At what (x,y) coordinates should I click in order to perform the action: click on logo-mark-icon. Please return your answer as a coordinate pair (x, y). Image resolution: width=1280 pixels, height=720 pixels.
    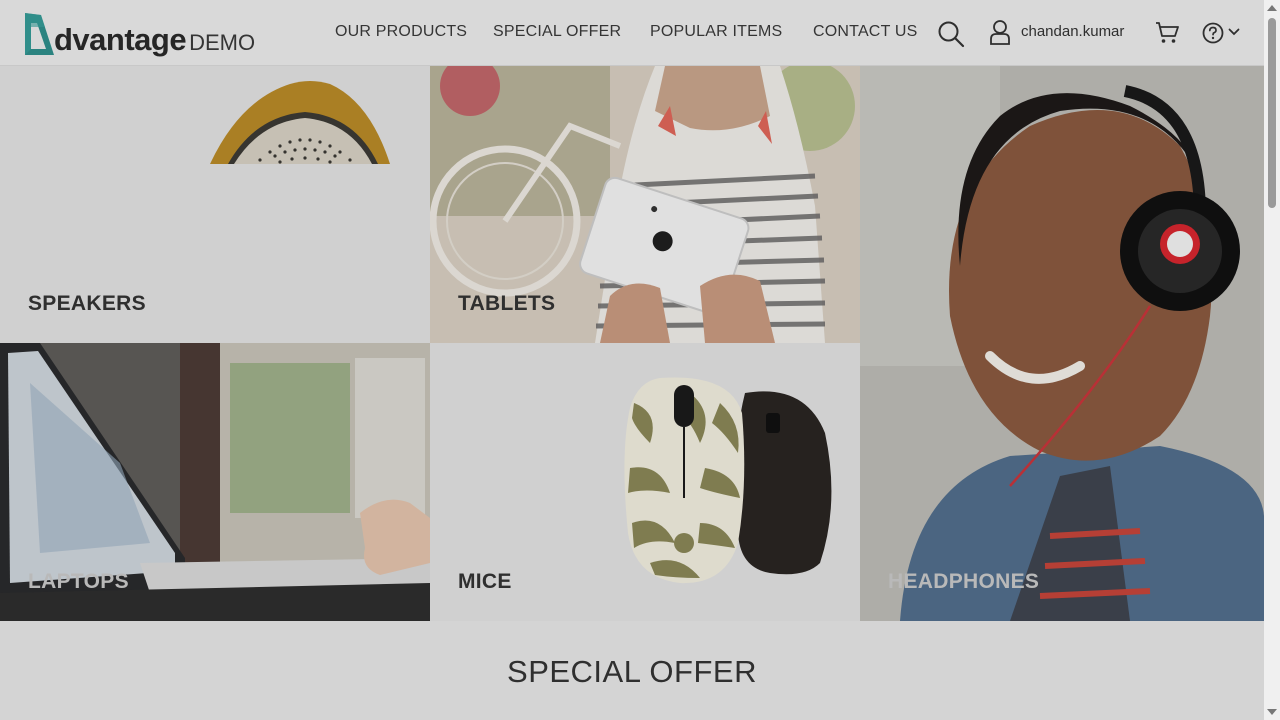
    Looking at the image, I should click on (39, 34).